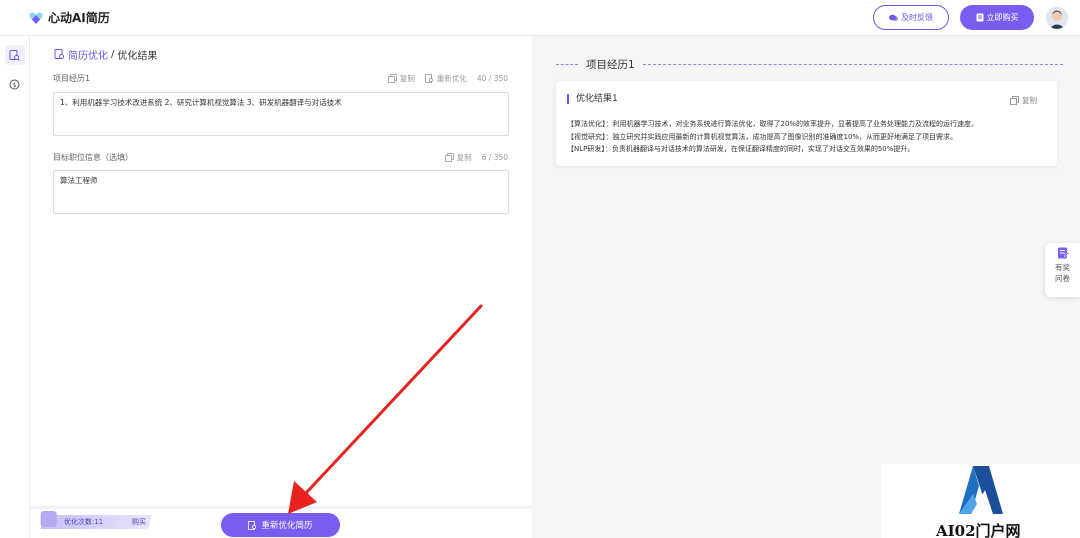 The width and height of the screenshot is (1080, 538). What do you see at coordinates (15, 287) in the screenshot?
I see `side-rail: $` at bounding box center [15, 287].